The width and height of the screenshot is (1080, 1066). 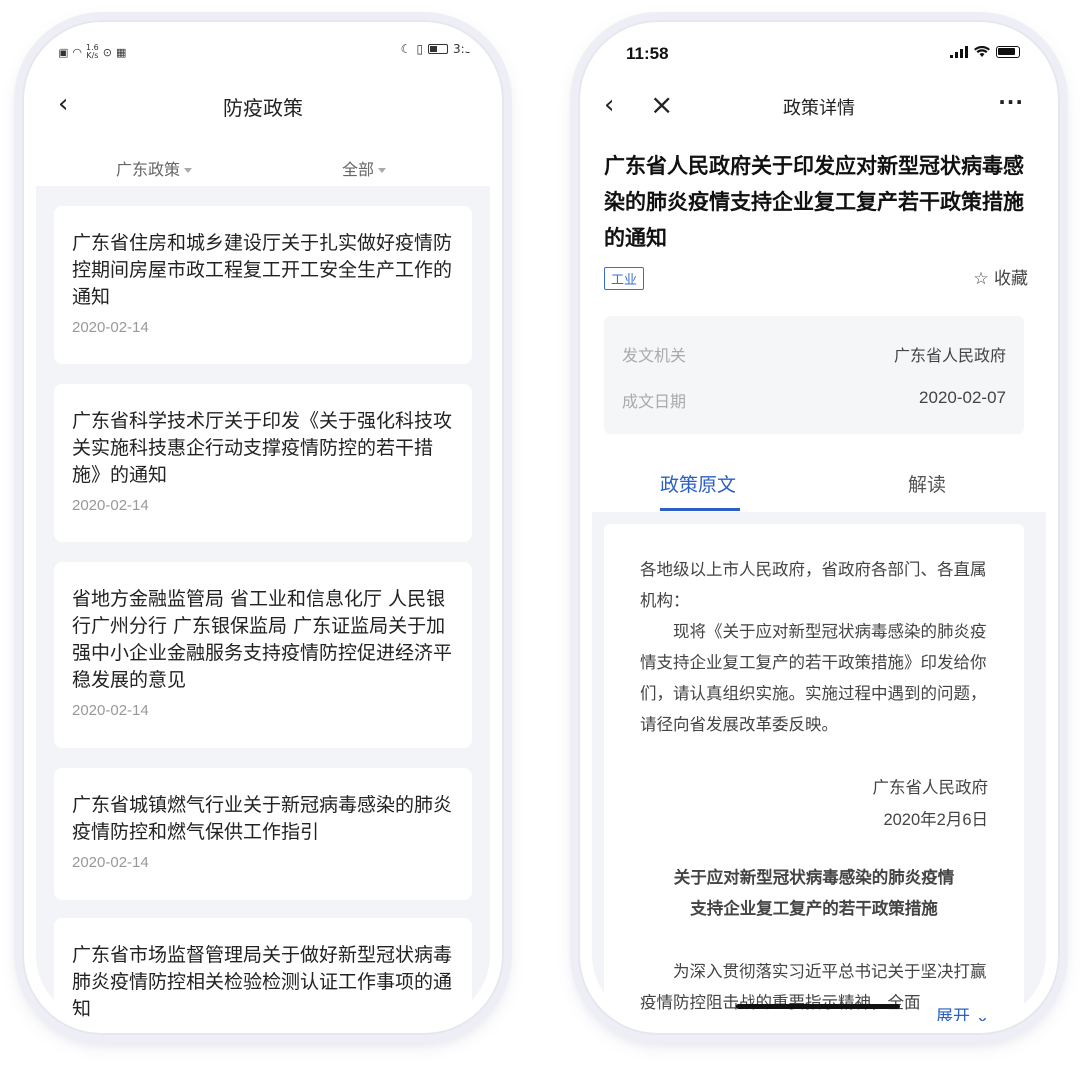 What do you see at coordinates (818, 1006) in the screenshot?
I see `home-indicator` at bounding box center [818, 1006].